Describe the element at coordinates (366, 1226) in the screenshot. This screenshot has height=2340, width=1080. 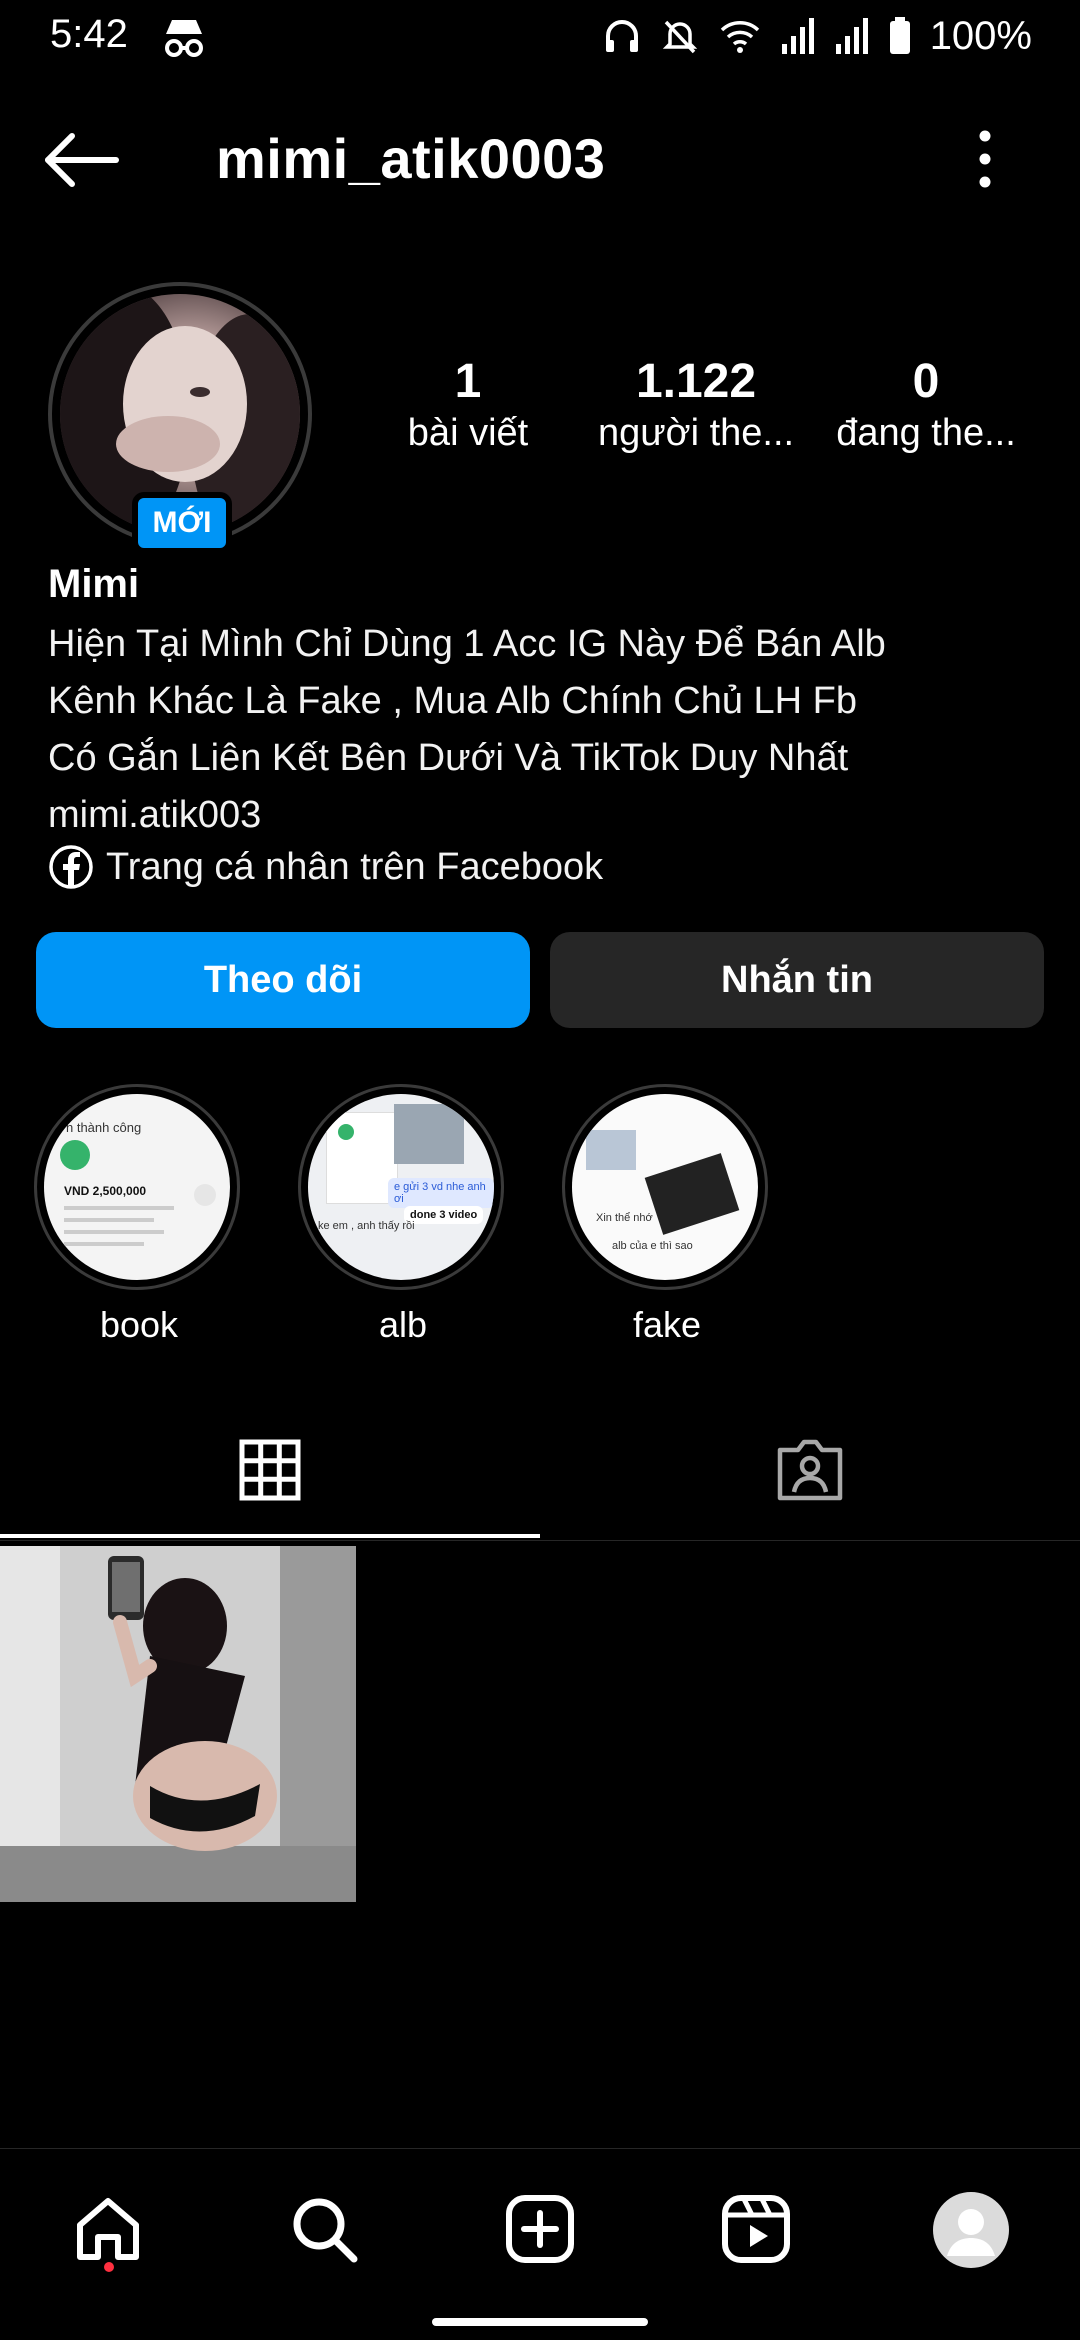
I see `highlight-text: ke em , anh thấy rồi` at that location.